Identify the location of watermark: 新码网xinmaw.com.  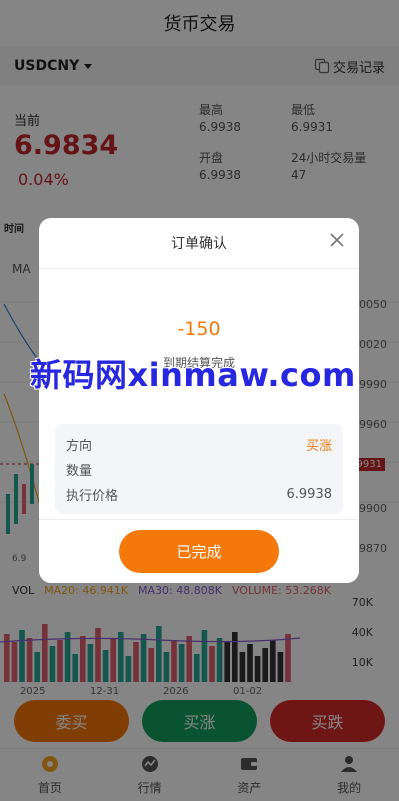
(193, 375).